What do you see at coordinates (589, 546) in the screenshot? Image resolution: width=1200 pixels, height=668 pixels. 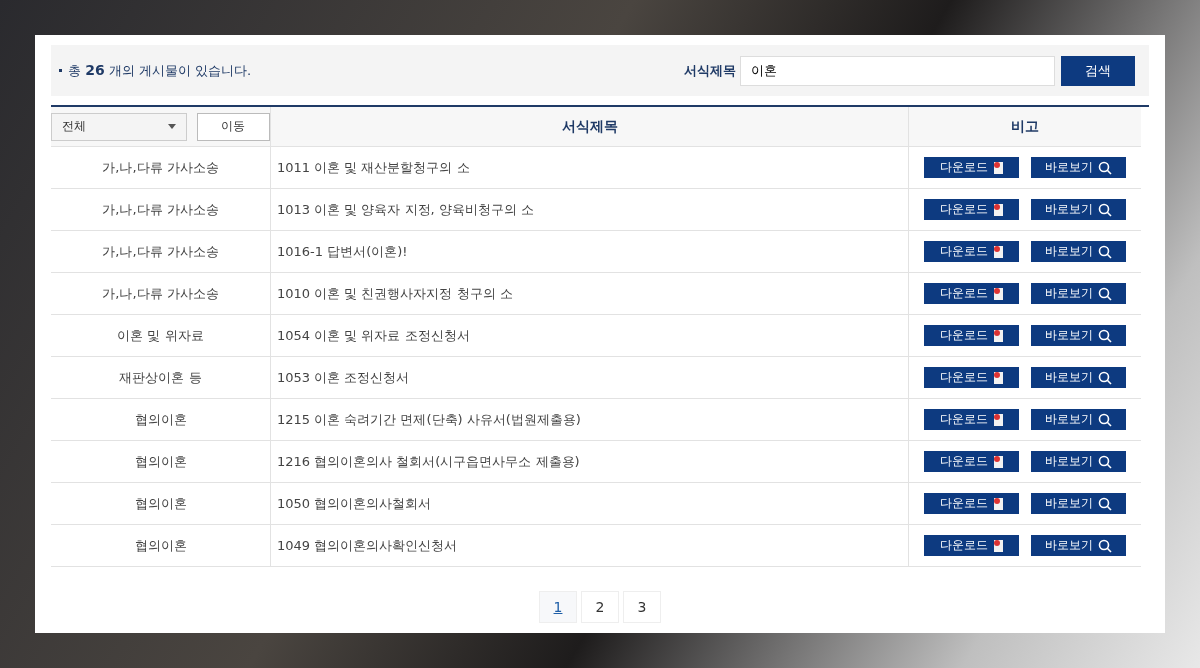 I see `title-cell: 1049 협의이혼의사확인신청서` at bounding box center [589, 546].